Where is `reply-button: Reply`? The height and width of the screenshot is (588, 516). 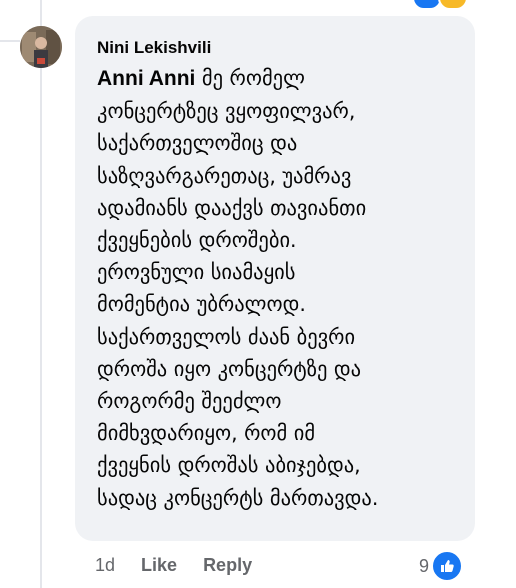 reply-button: Reply is located at coordinates (227, 565).